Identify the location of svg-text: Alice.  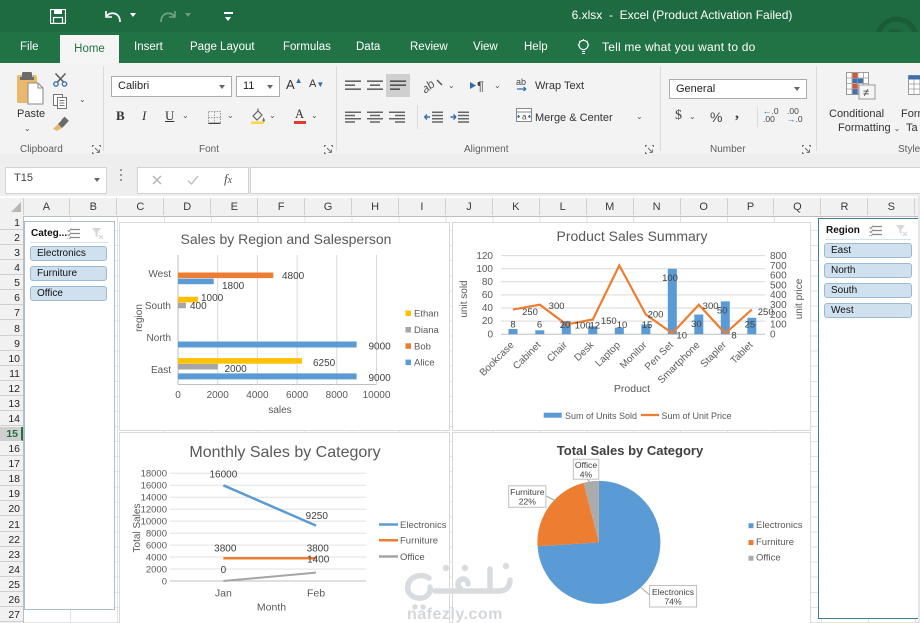
(424, 363).